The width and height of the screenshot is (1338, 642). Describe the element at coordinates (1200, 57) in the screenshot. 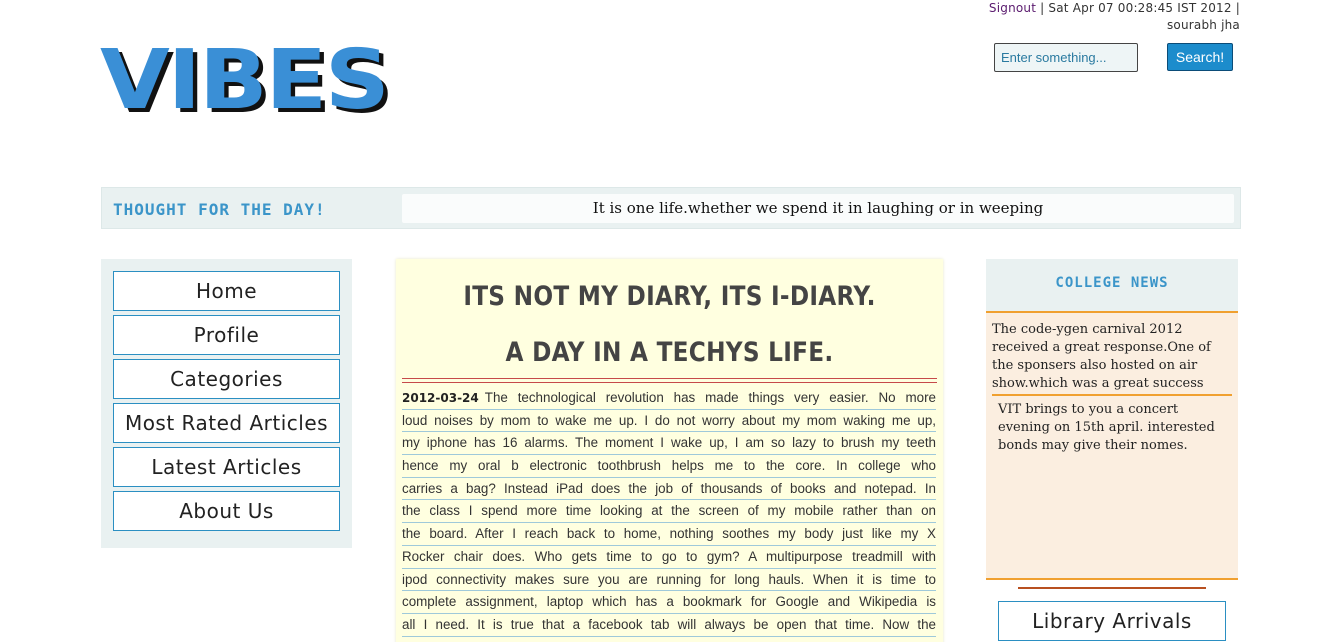

I see `search-button: Search!` at that location.